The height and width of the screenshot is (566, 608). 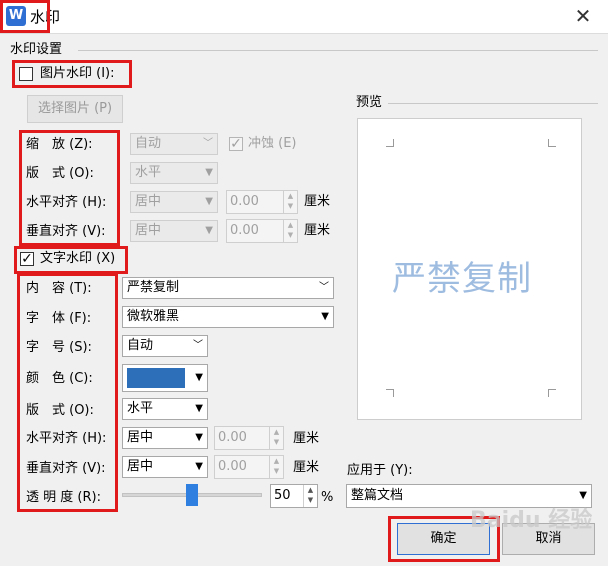 I want to click on wps-app-icon: W, so click(x=16, y=16).